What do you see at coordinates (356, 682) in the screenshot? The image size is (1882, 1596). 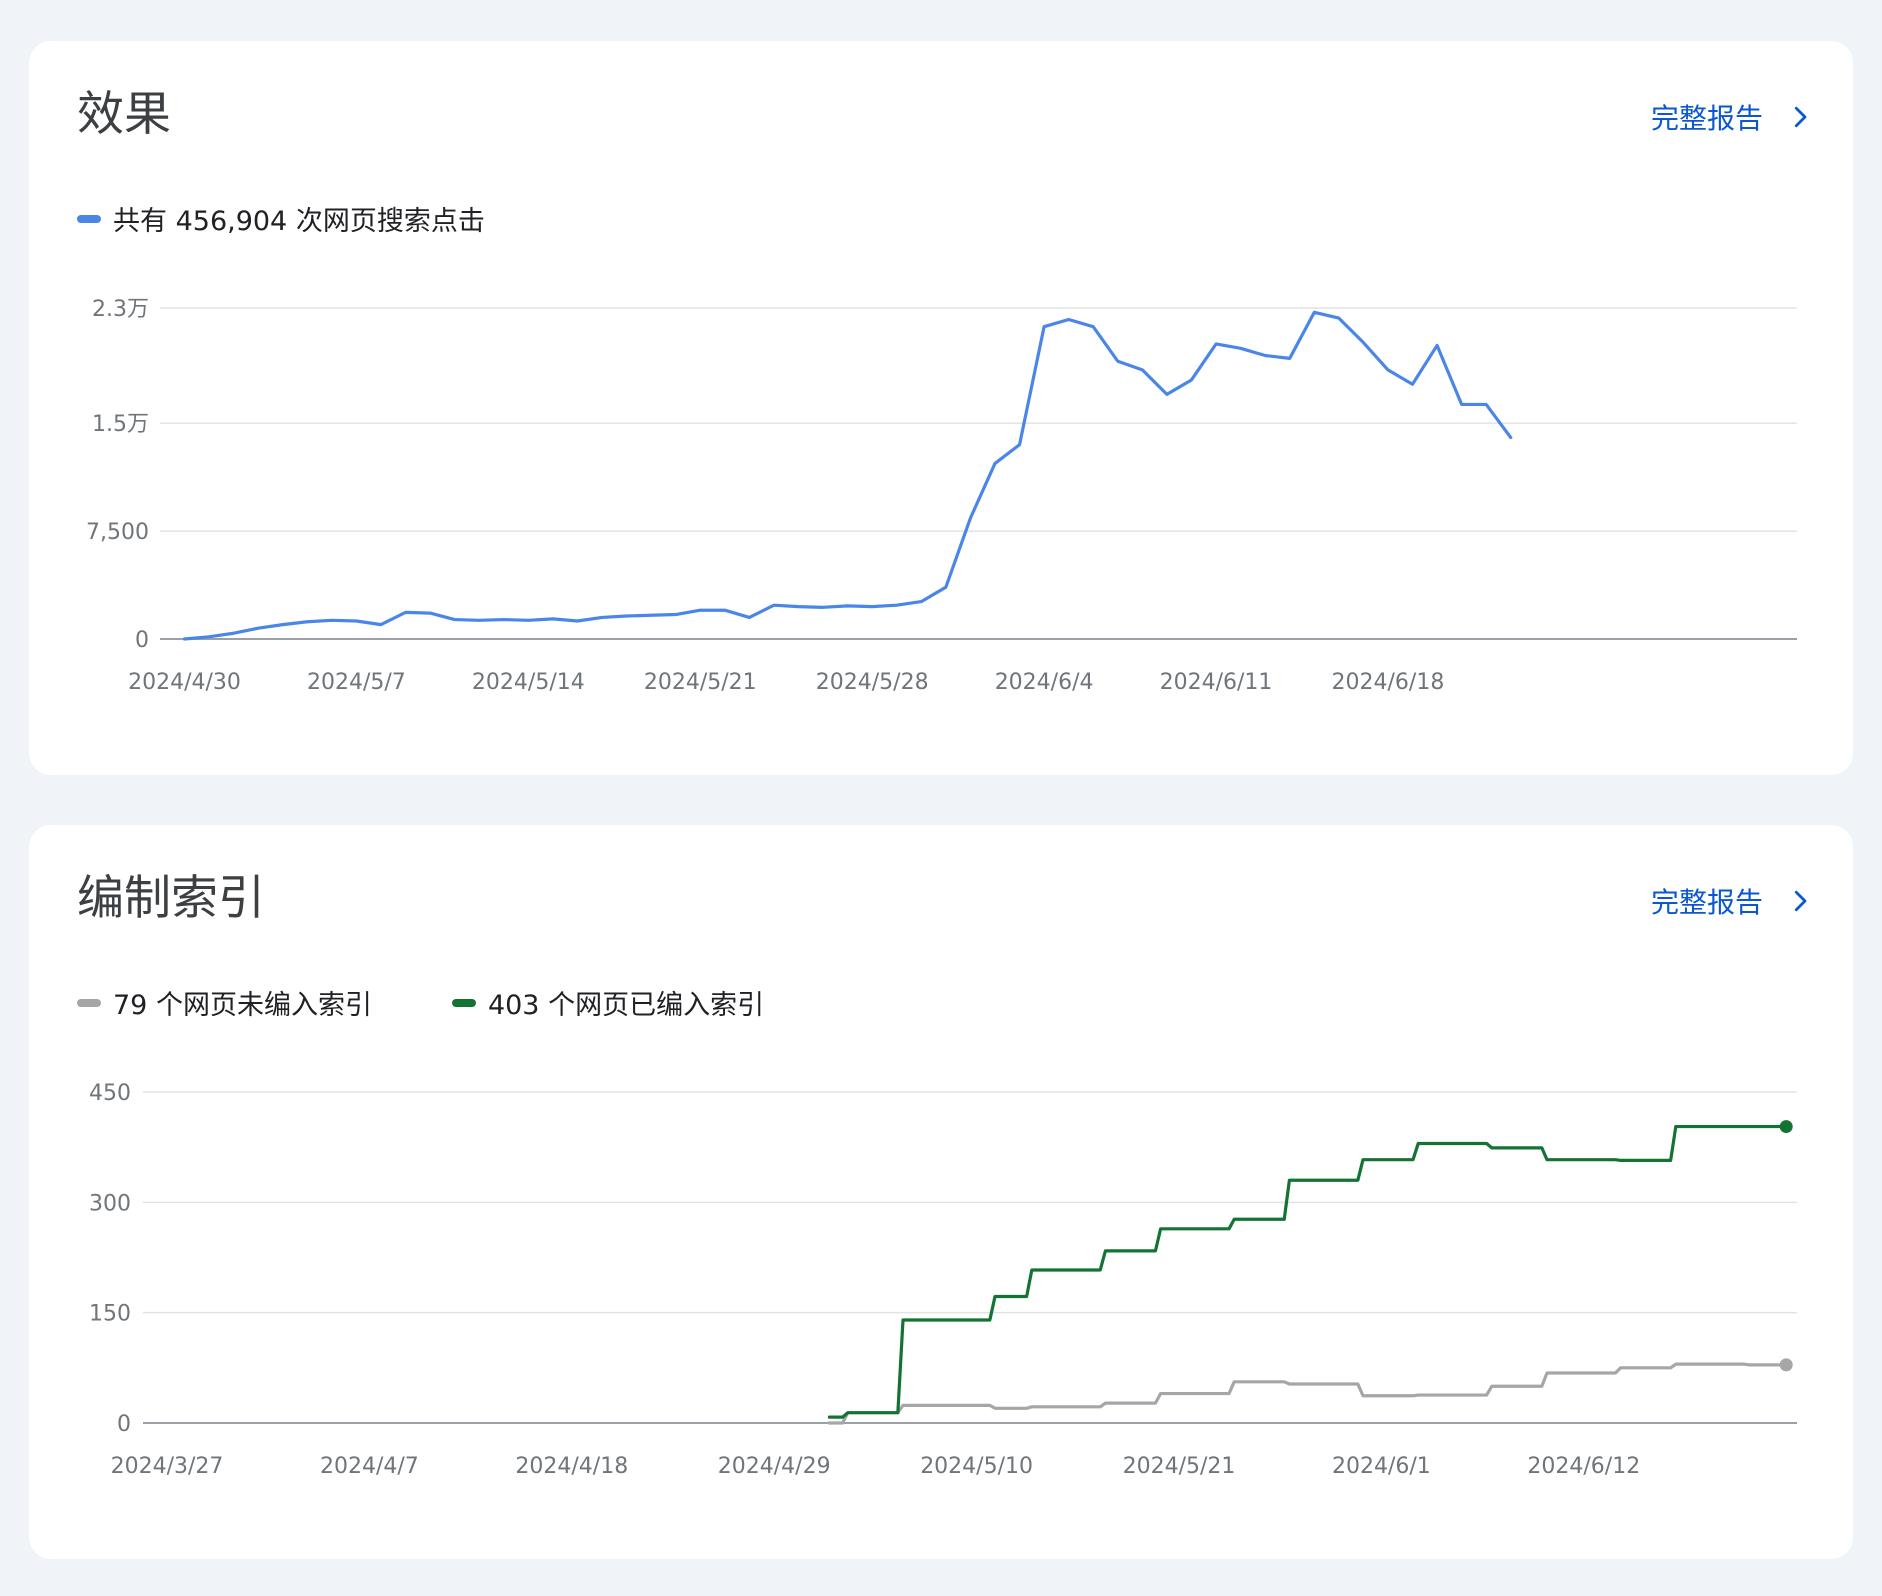 I see `x-tick-label: 2024/5/7` at bounding box center [356, 682].